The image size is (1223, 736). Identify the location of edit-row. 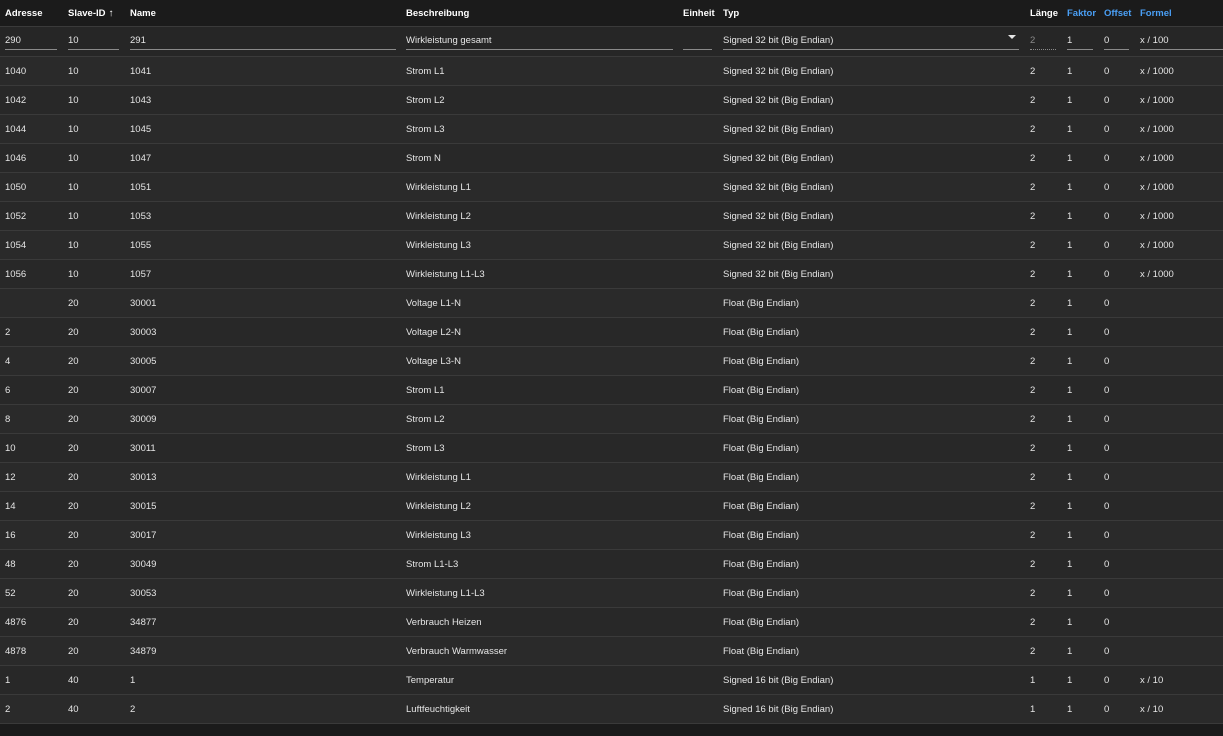
(611, 42).